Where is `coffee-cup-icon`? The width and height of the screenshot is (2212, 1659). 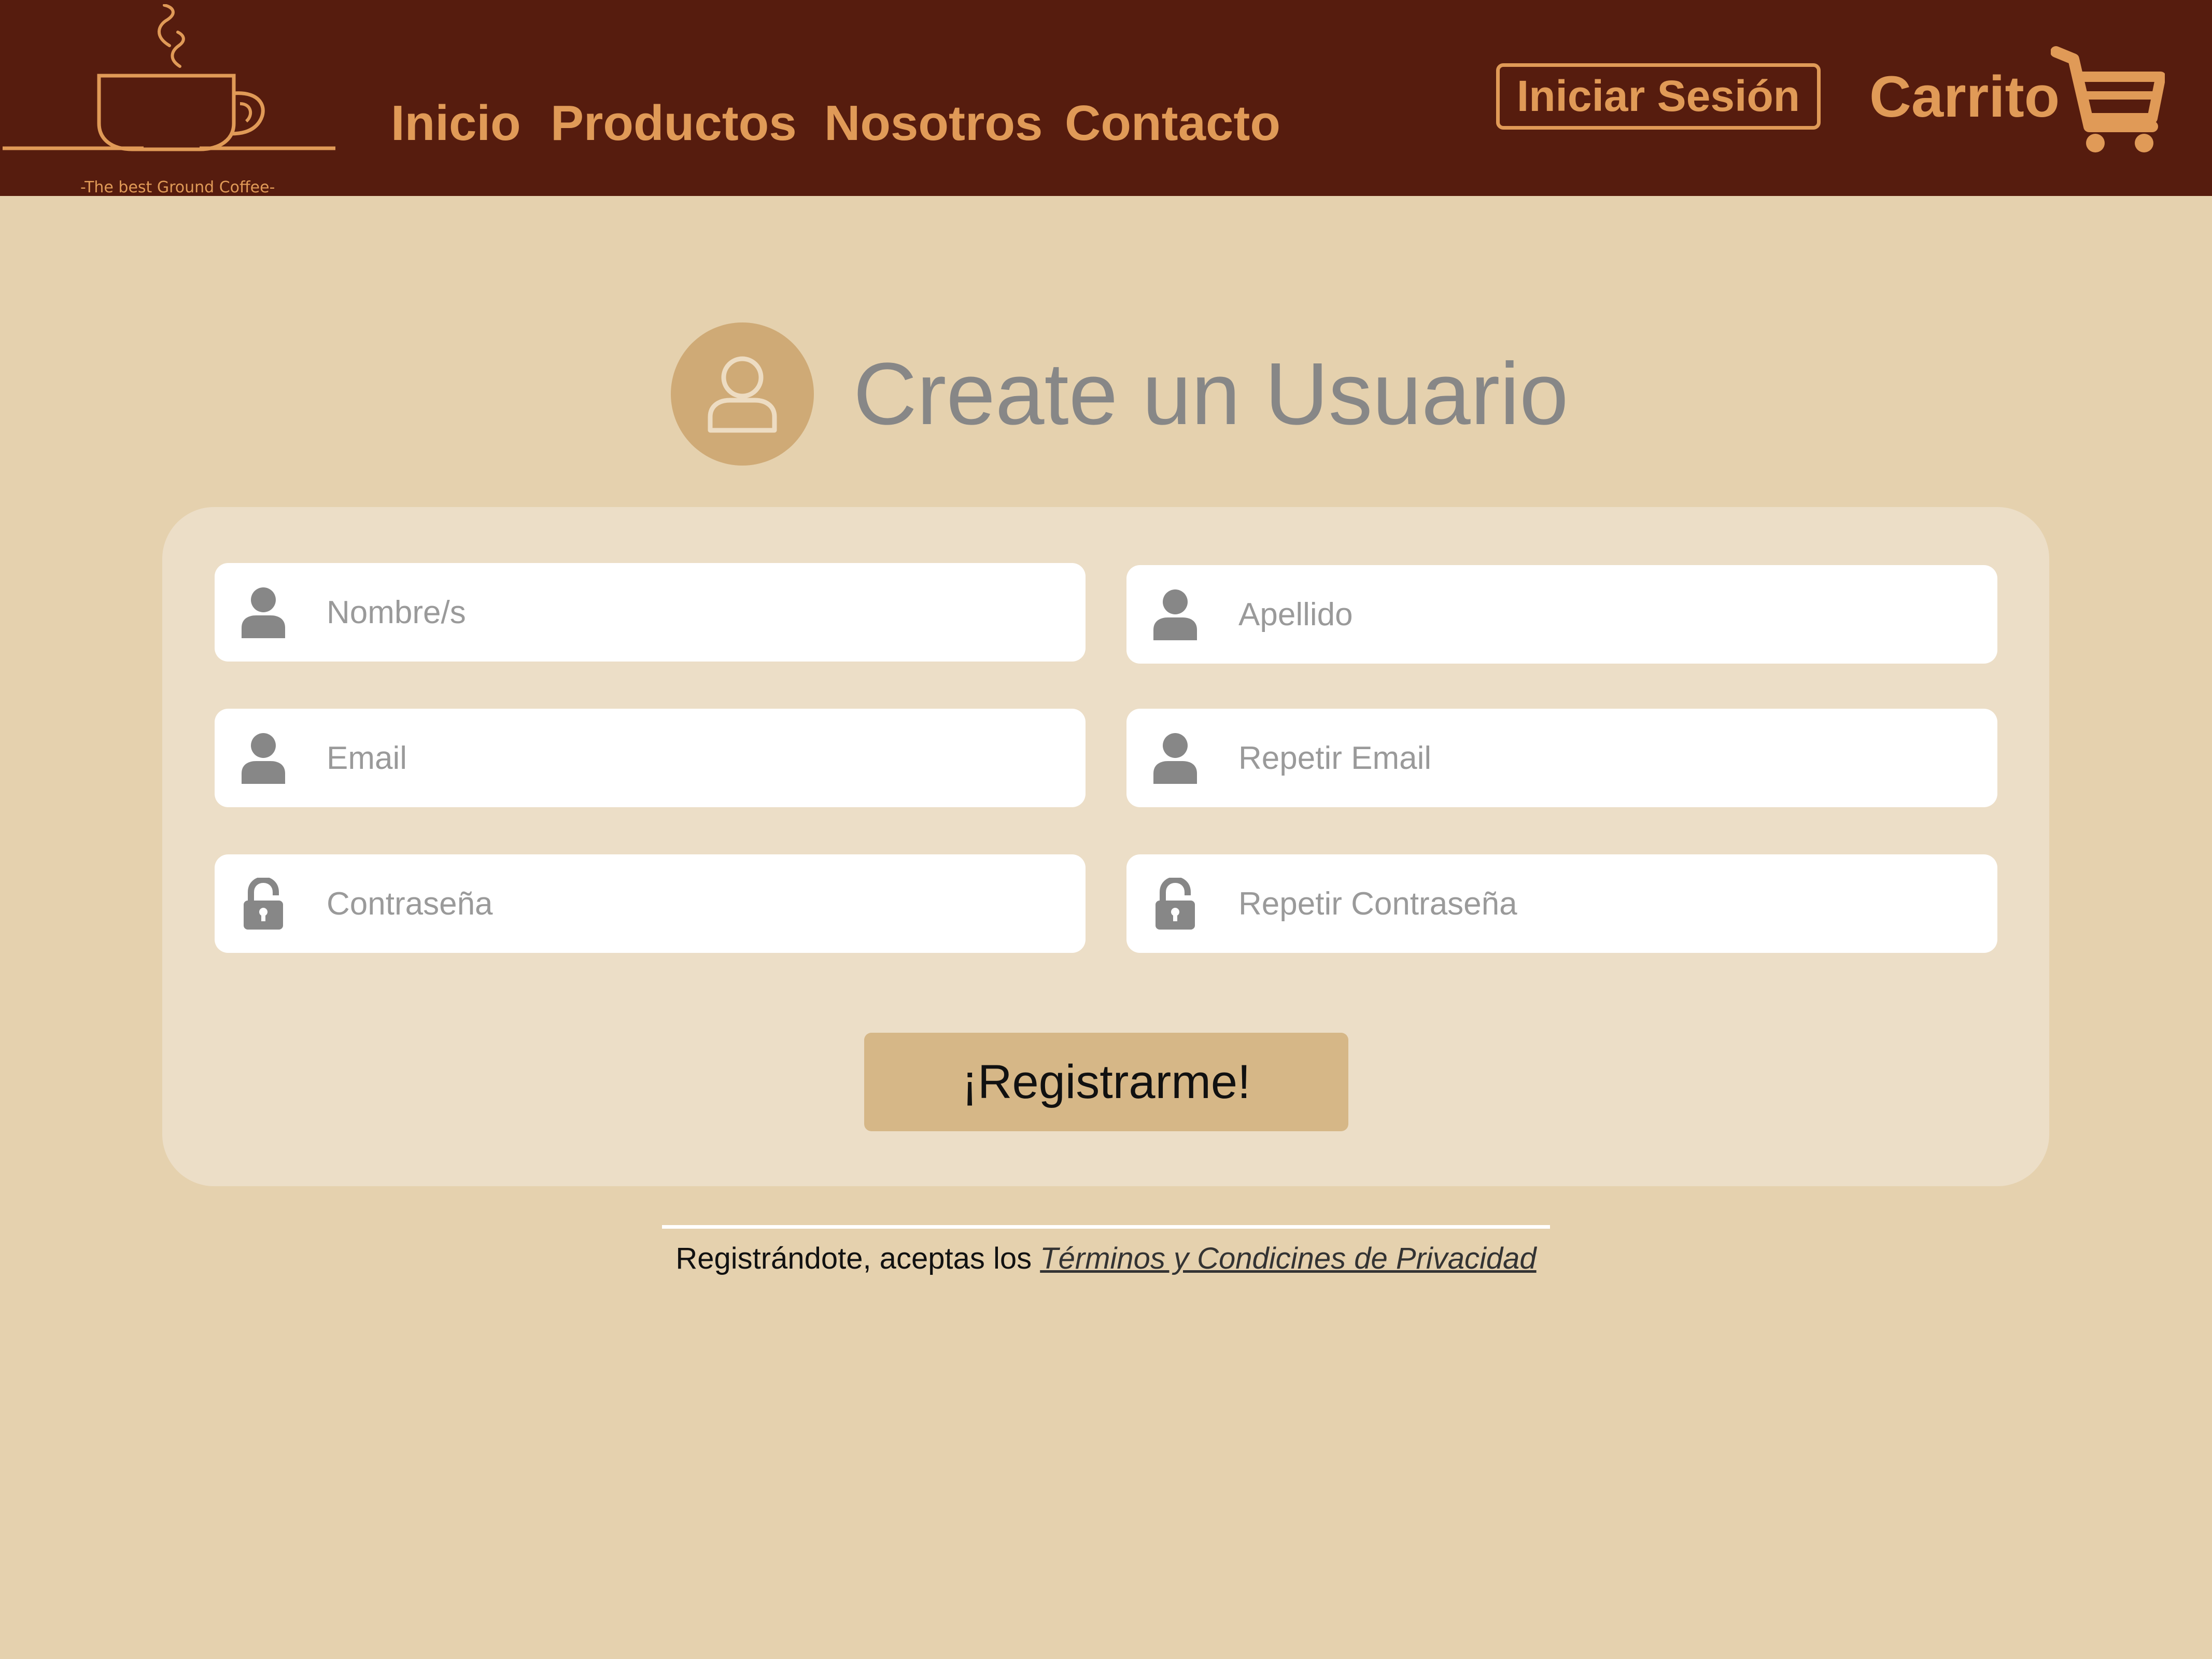 coffee-cup-icon is located at coordinates (169, 77).